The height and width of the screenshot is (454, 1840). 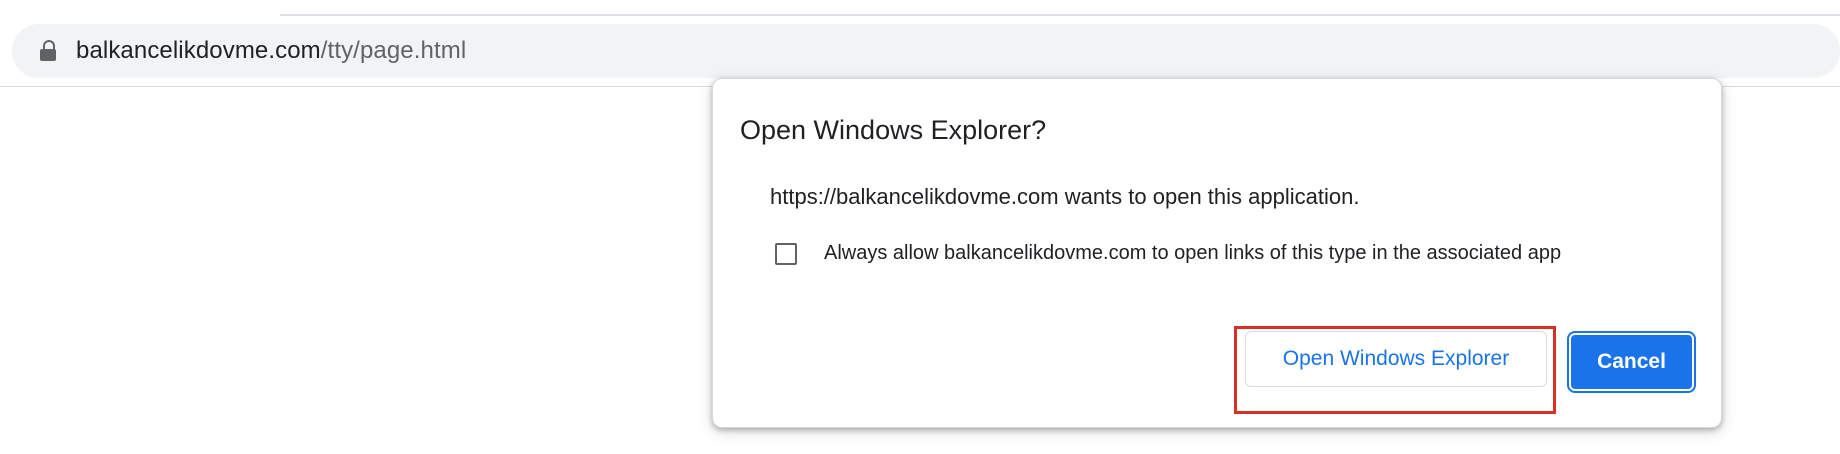 What do you see at coordinates (393, 50) in the screenshot?
I see `url-path: /tty/page.html` at bounding box center [393, 50].